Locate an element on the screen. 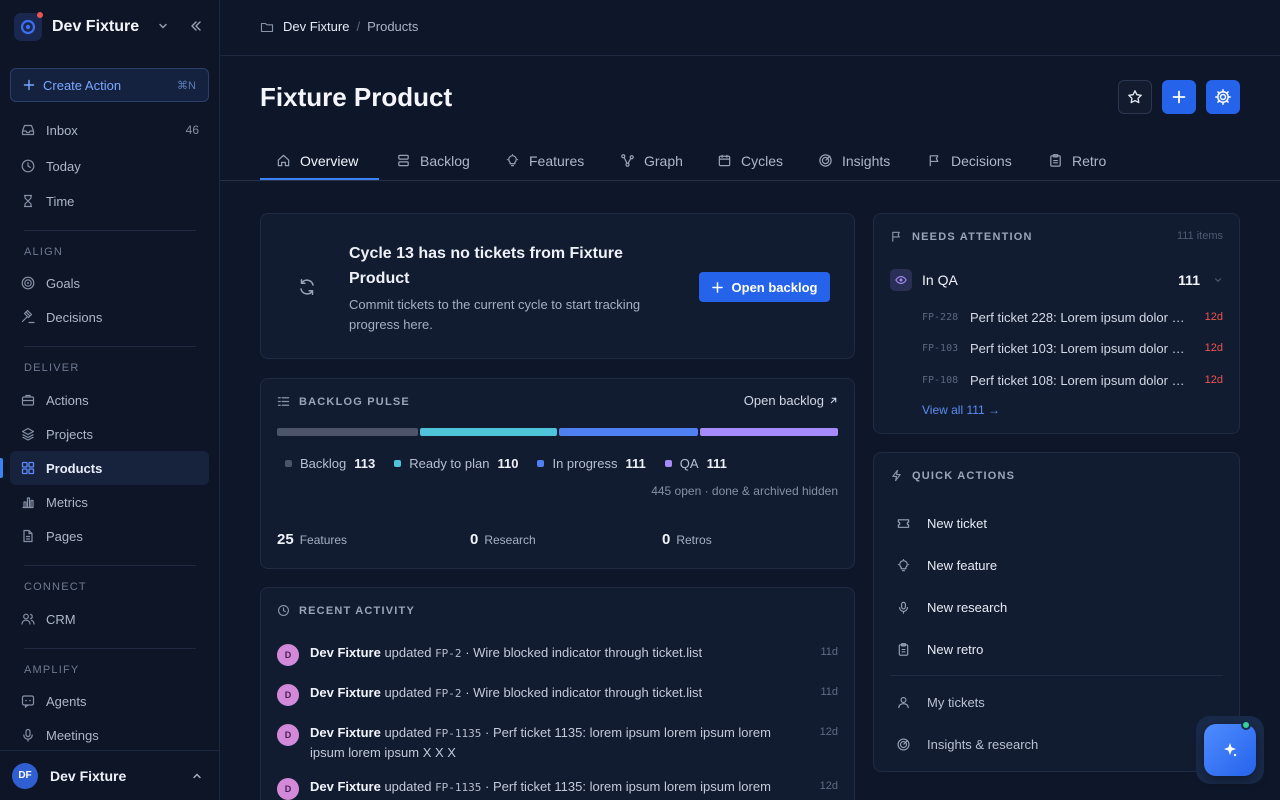 Image resolution: width=1280 pixels, height=800 pixels. tab-overview: Overview is located at coordinates (317, 160).